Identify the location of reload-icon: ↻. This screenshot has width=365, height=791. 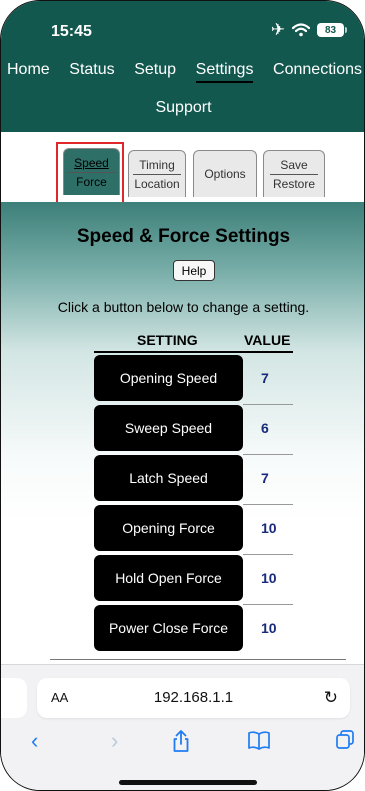
(331, 698).